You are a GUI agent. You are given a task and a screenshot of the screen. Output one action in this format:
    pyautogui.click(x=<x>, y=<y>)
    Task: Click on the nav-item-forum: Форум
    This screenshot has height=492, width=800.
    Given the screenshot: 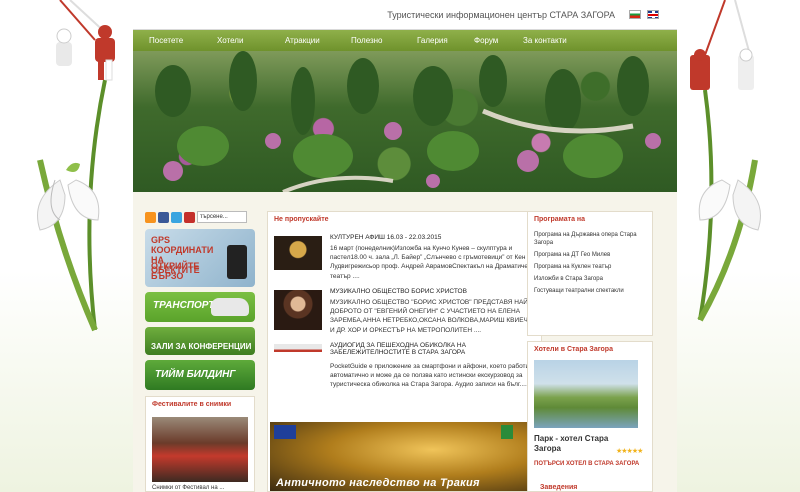 What is the action you would take?
    pyautogui.click(x=498, y=40)
    